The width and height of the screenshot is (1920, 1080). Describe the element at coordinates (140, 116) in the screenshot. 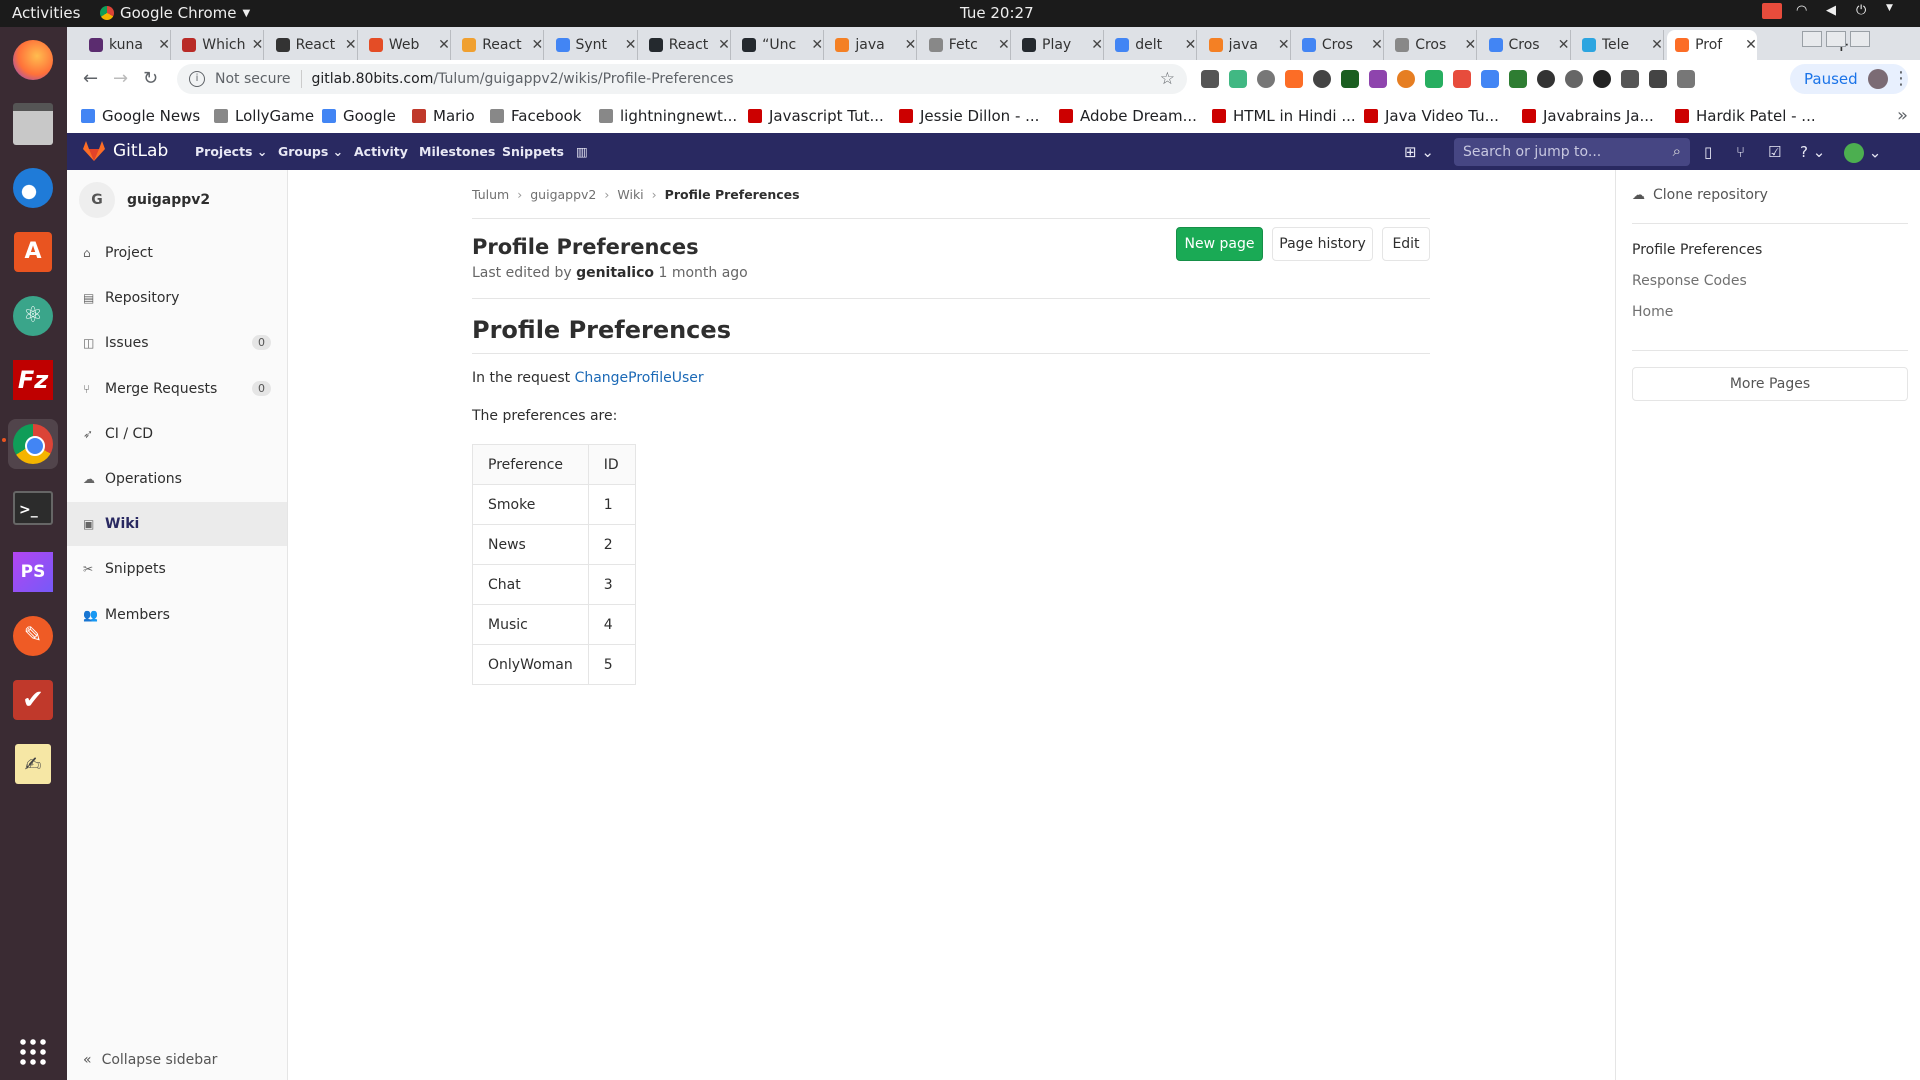

I see `bookmark-item: Google News` at that location.